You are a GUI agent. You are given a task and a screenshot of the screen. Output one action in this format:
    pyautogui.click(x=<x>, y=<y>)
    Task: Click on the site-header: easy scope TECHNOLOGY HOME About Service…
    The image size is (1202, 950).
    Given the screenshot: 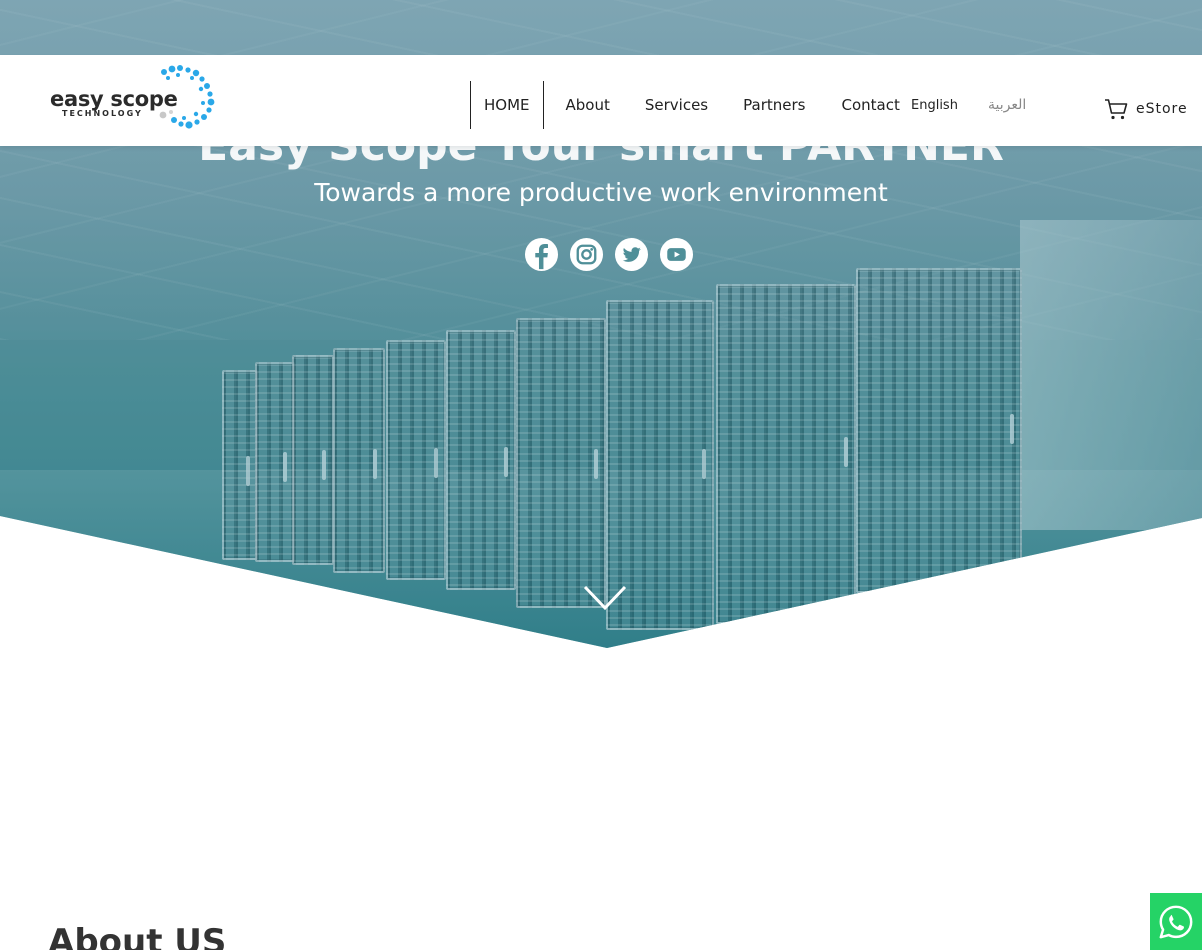 What is the action you would take?
    pyautogui.click(x=601, y=100)
    